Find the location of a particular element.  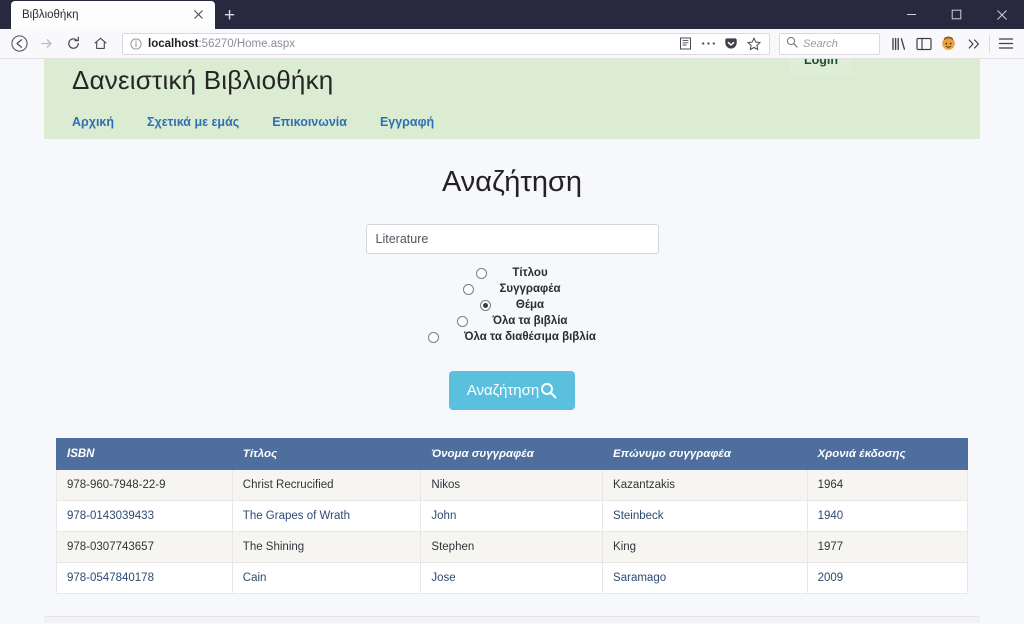

url-host: localhost is located at coordinates (173, 43).